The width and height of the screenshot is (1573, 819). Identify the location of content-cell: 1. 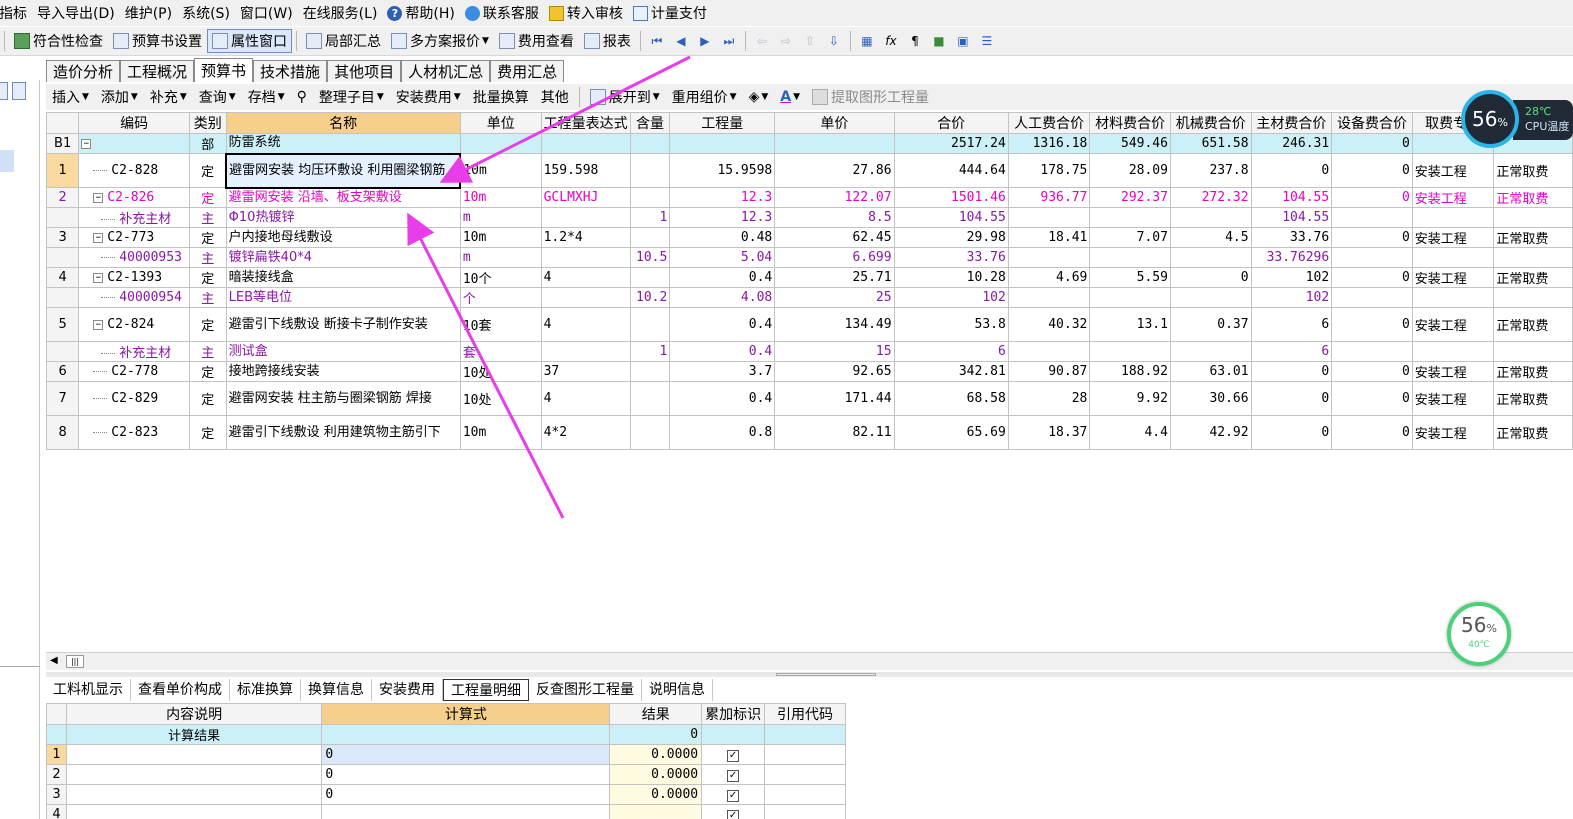
(650, 351).